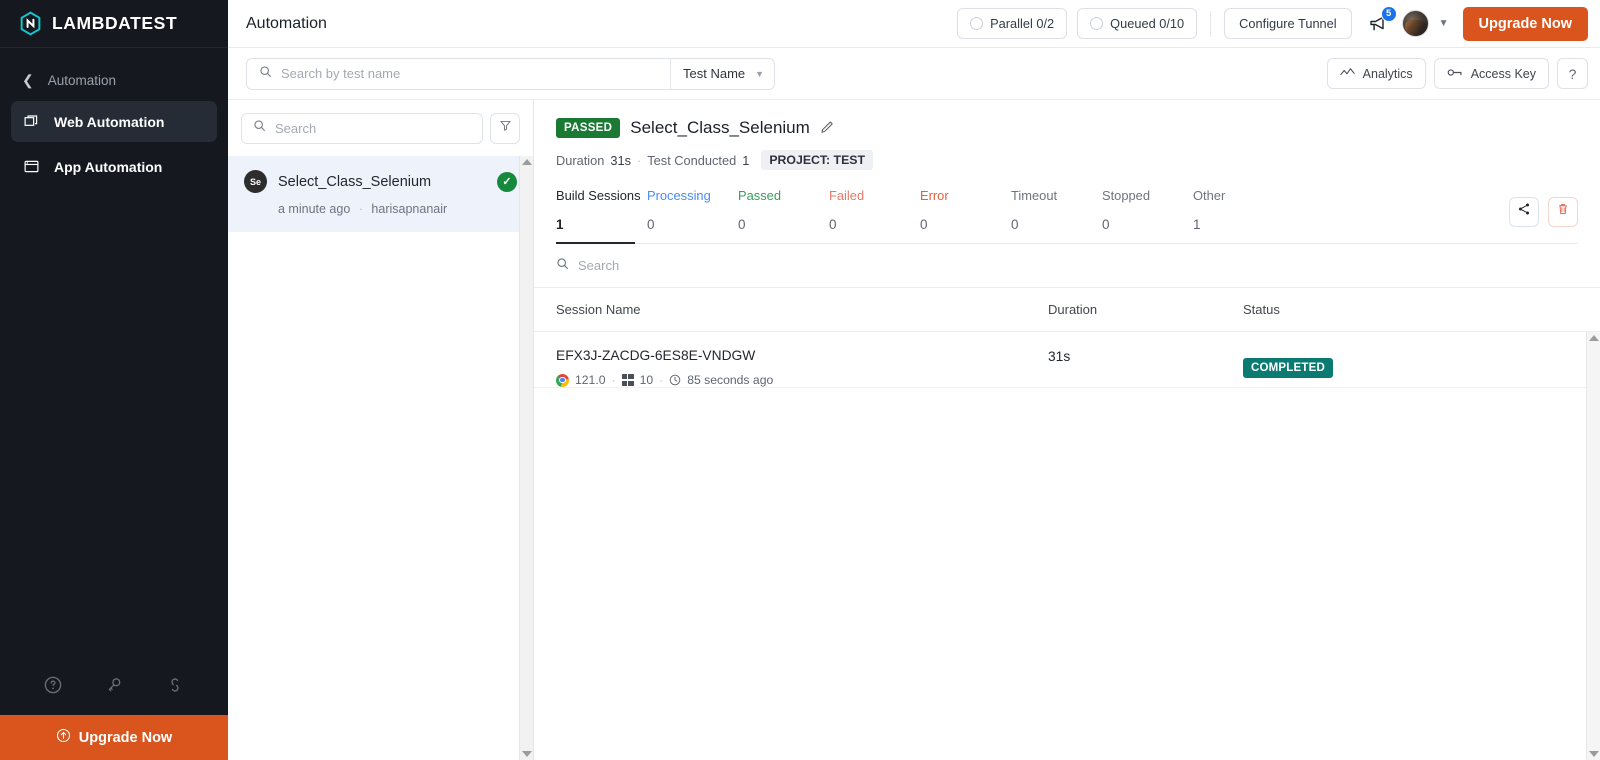 This screenshot has width=1600, height=760. I want to click on analytics-button: Analytics, so click(1376, 73).